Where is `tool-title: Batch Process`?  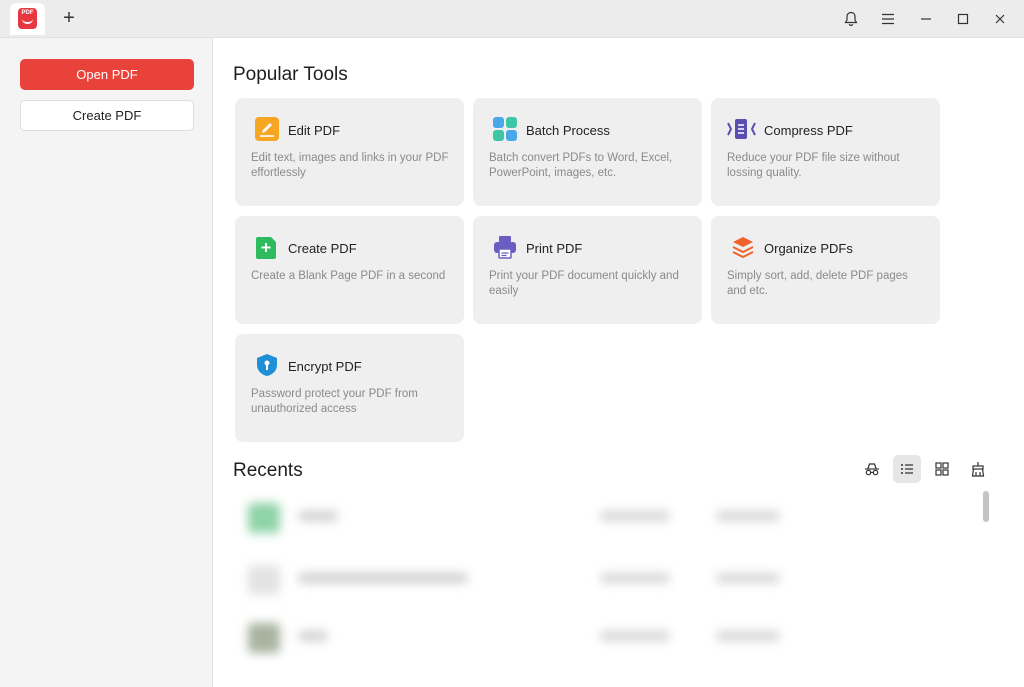 tool-title: Batch Process is located at coordinates (568, 130).